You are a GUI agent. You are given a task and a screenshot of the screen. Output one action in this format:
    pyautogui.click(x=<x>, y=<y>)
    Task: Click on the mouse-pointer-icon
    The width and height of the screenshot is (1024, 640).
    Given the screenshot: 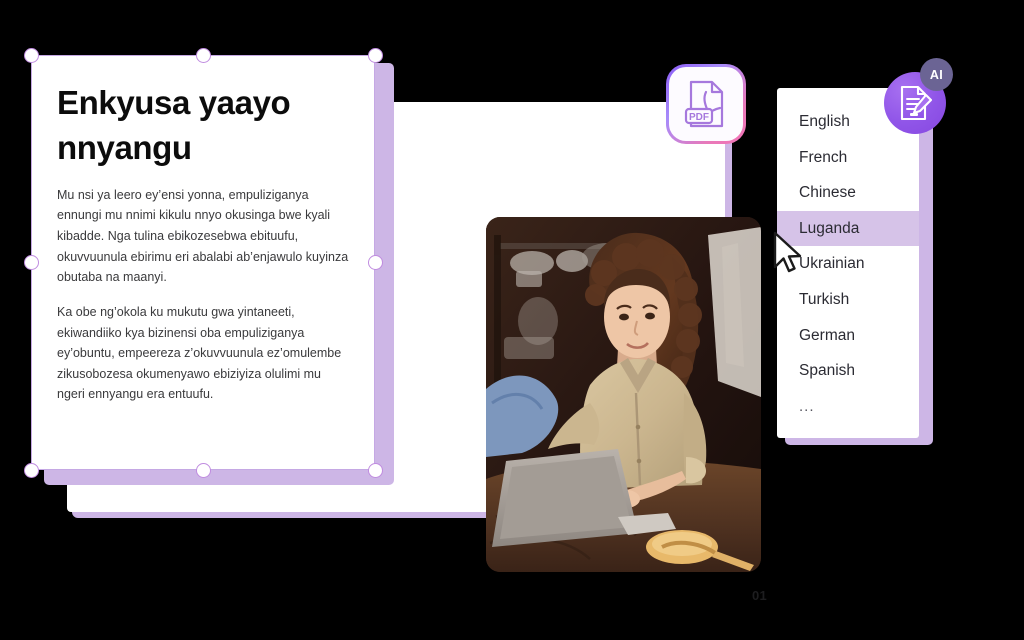 What is the action you would take?
    pyautogui.click(x=787, y=252)
    